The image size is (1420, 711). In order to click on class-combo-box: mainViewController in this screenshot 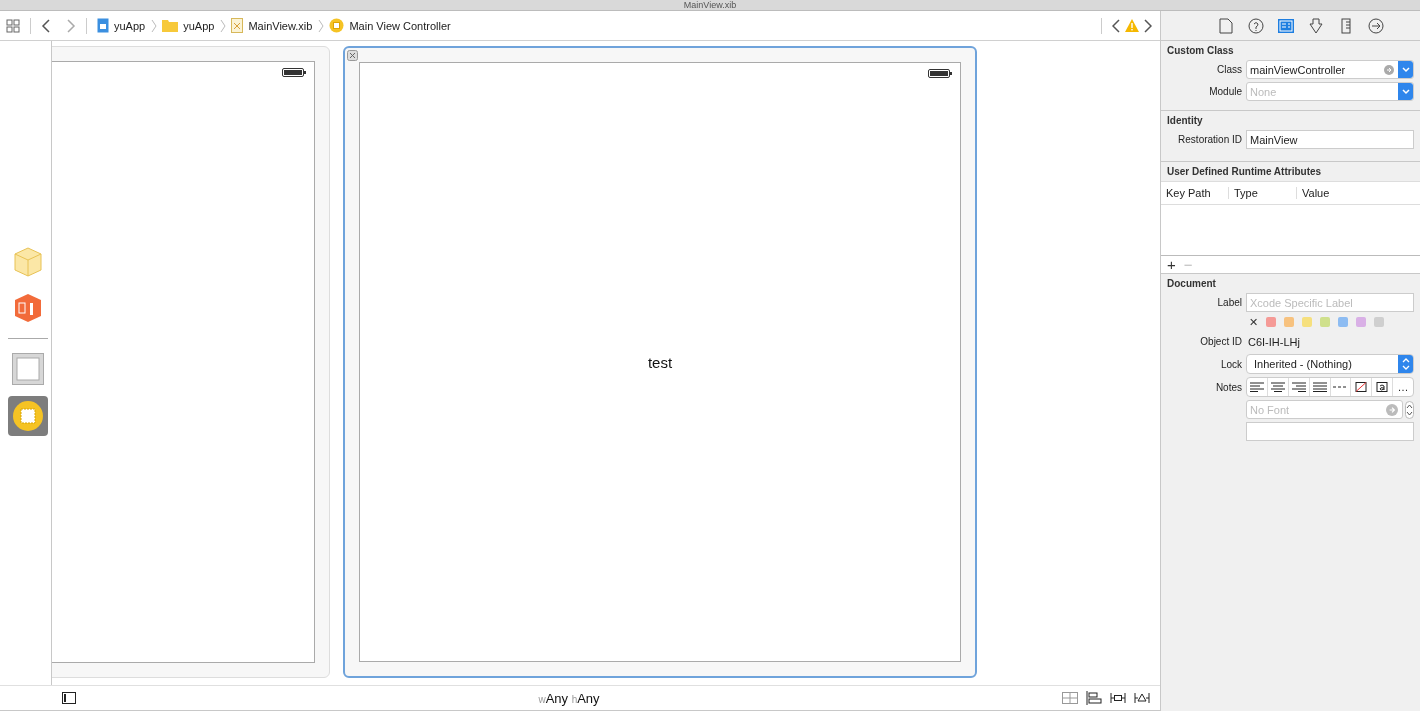, I will do `click(1330, 69)`.